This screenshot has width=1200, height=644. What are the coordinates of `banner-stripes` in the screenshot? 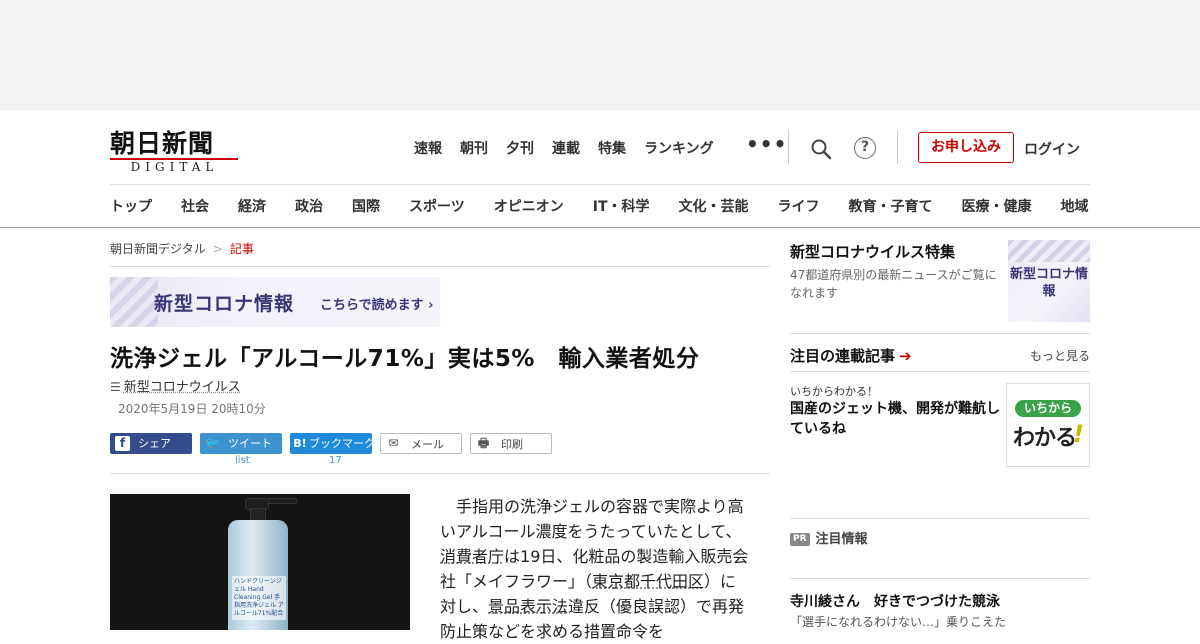 It's located at (134, 302).